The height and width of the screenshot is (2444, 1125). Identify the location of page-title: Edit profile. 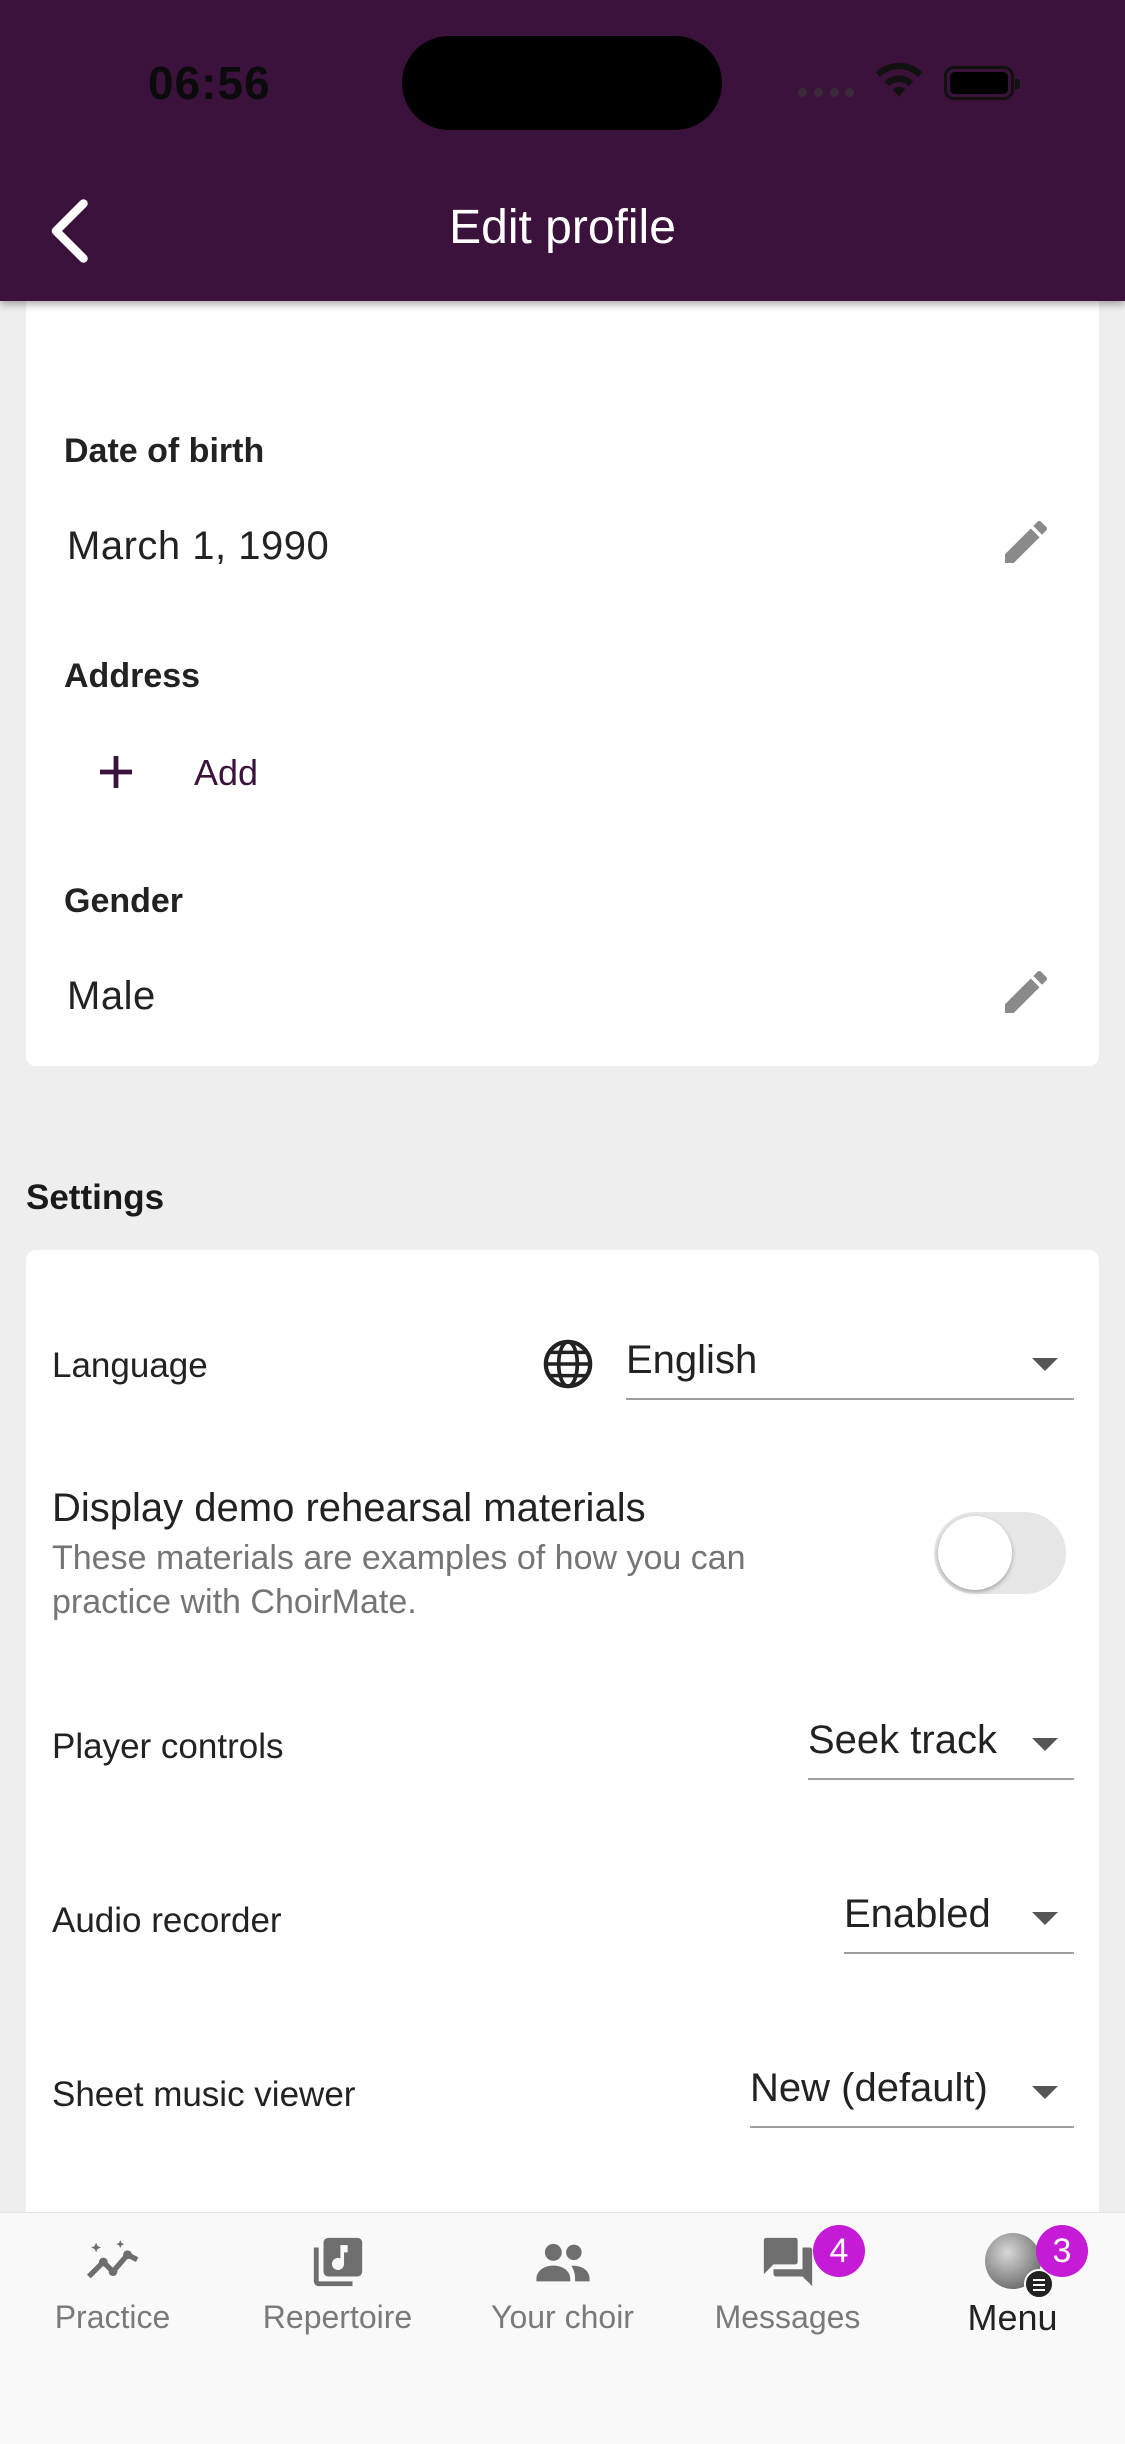
(562, 227).